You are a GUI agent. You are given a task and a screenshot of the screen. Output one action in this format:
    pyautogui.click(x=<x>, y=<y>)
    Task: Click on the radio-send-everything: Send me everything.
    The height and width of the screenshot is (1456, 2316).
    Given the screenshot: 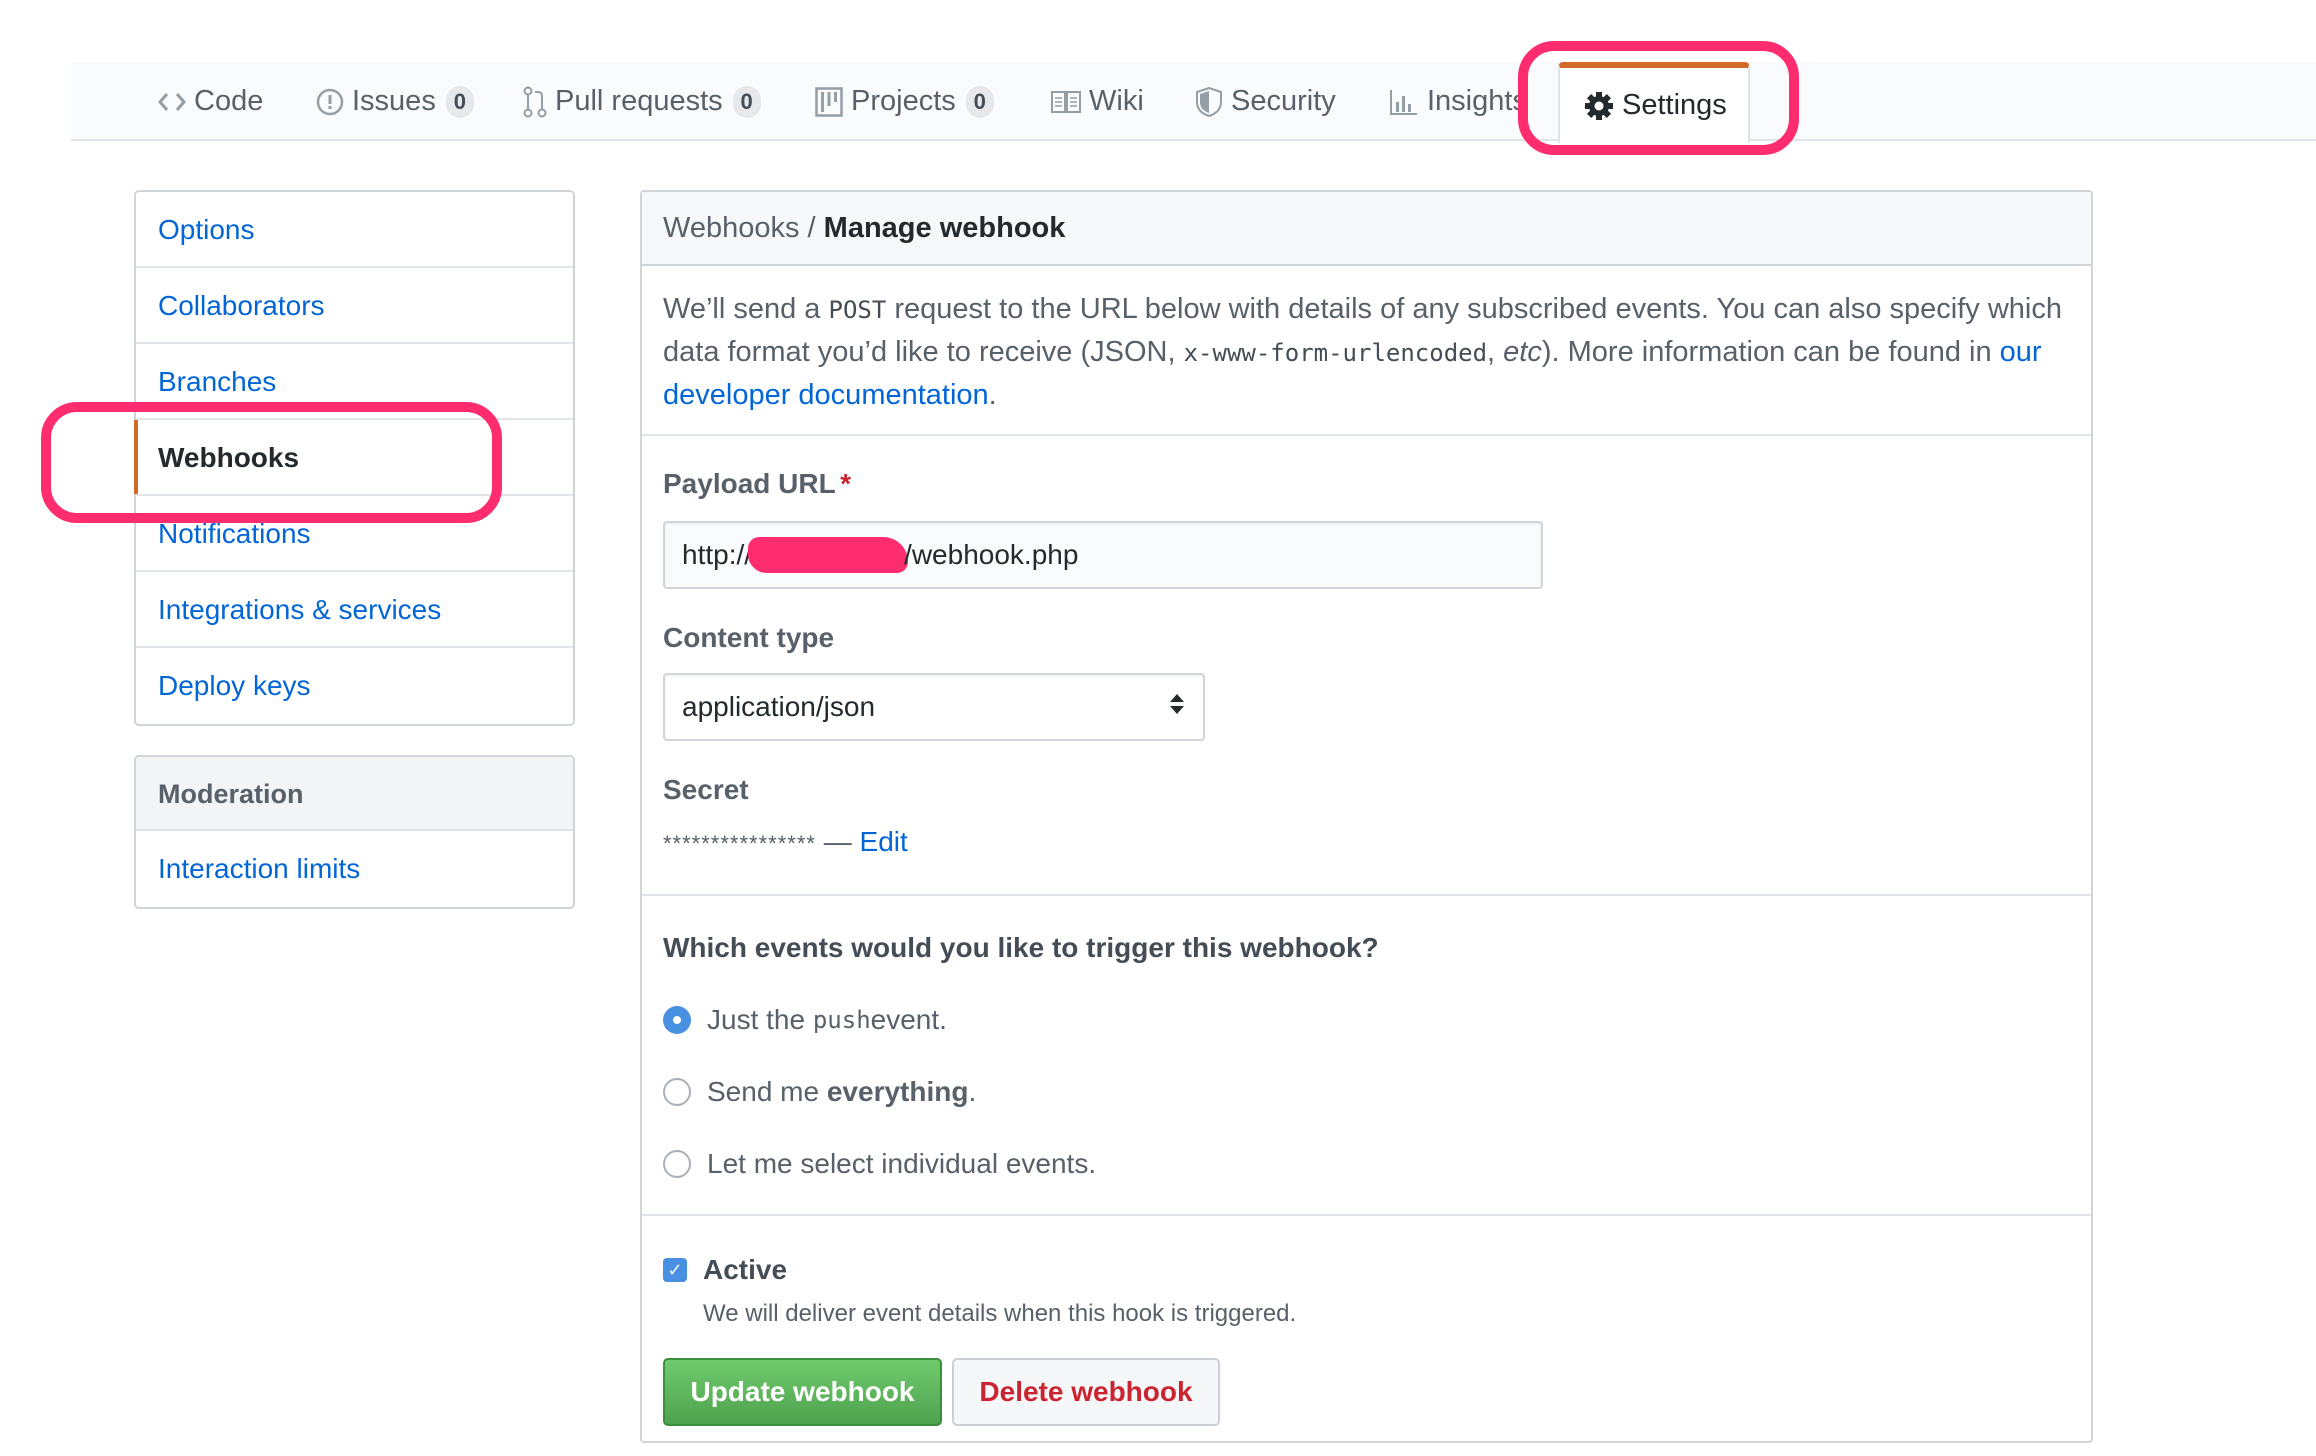 What is the action you would take?
    pyautogui.click(x=819, y=1092)
    